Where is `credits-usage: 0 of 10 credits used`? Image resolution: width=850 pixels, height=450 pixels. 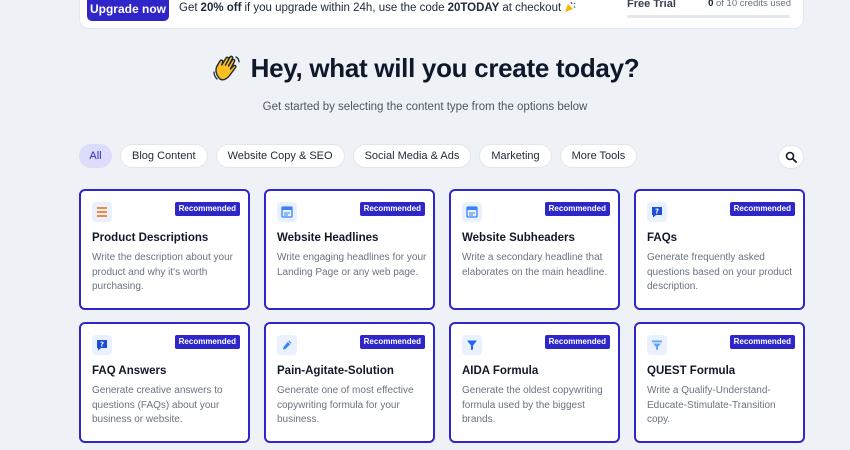 credits-usage: 0 of 10 credits used is located at coordinates (749, 4).